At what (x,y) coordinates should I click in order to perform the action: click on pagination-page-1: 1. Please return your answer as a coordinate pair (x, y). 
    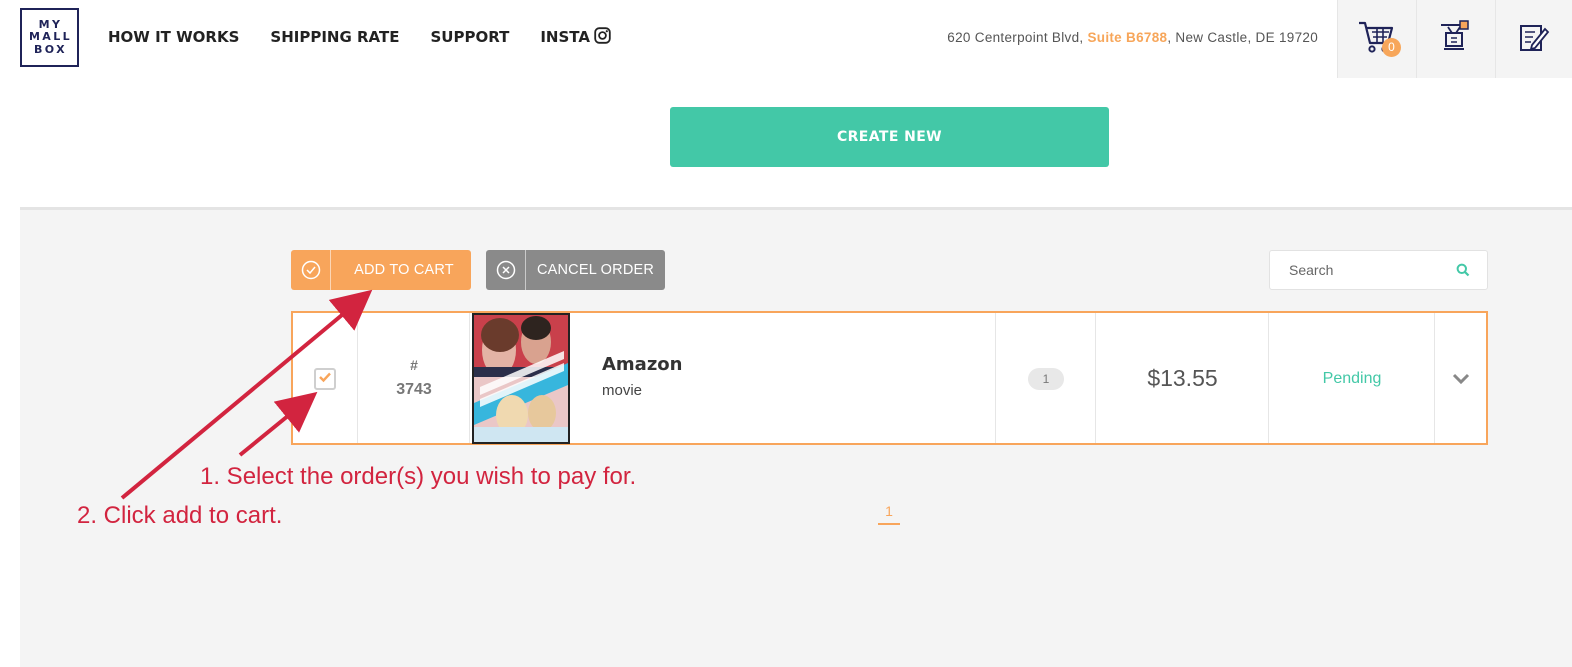
    Looking at the image, I should click on (889, 514).